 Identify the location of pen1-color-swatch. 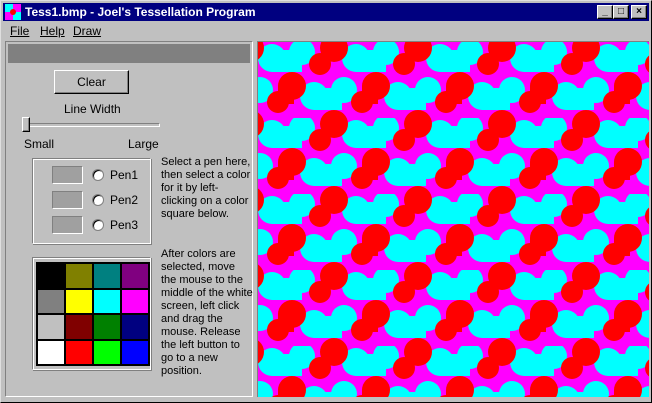
(67, 175).